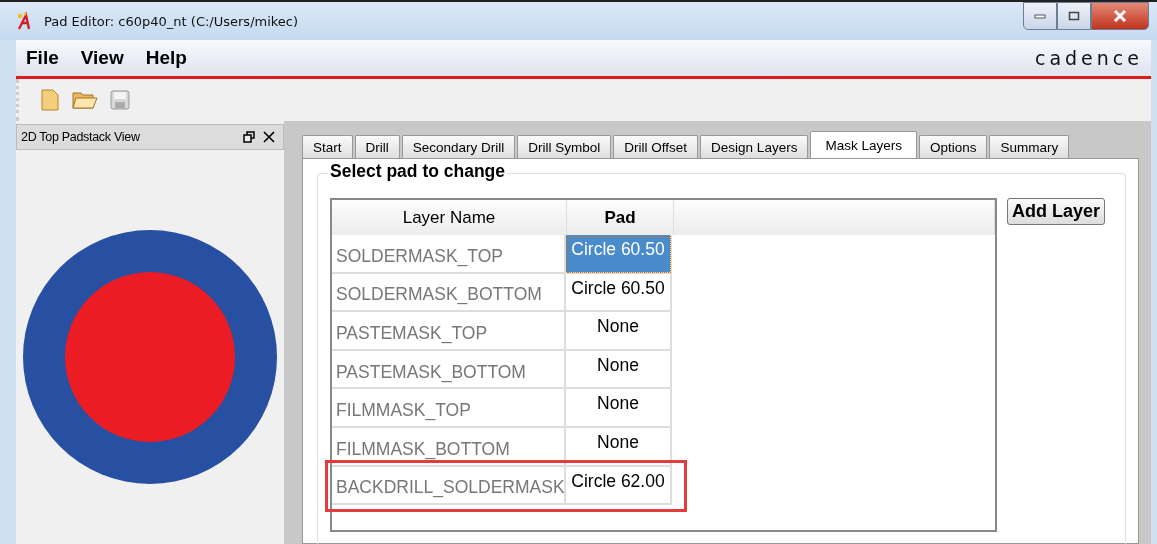 The height and width of the screenshot is (544, 1157). Describe the element at coordinates (166, 58) in the screenshot. I see `menu-item: Help` at that location.